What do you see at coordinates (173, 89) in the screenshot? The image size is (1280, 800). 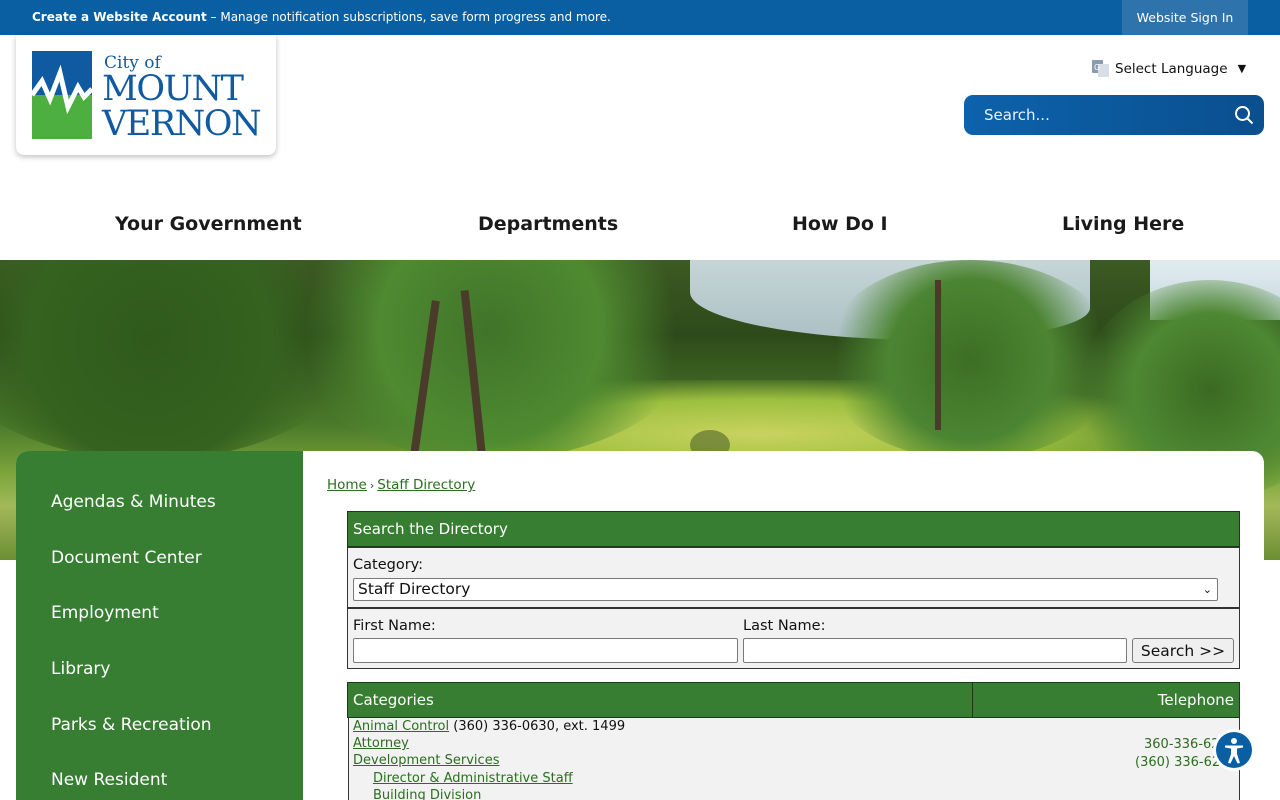 I see `logo-mount: MOUNT` at bounding box center [173, 89].